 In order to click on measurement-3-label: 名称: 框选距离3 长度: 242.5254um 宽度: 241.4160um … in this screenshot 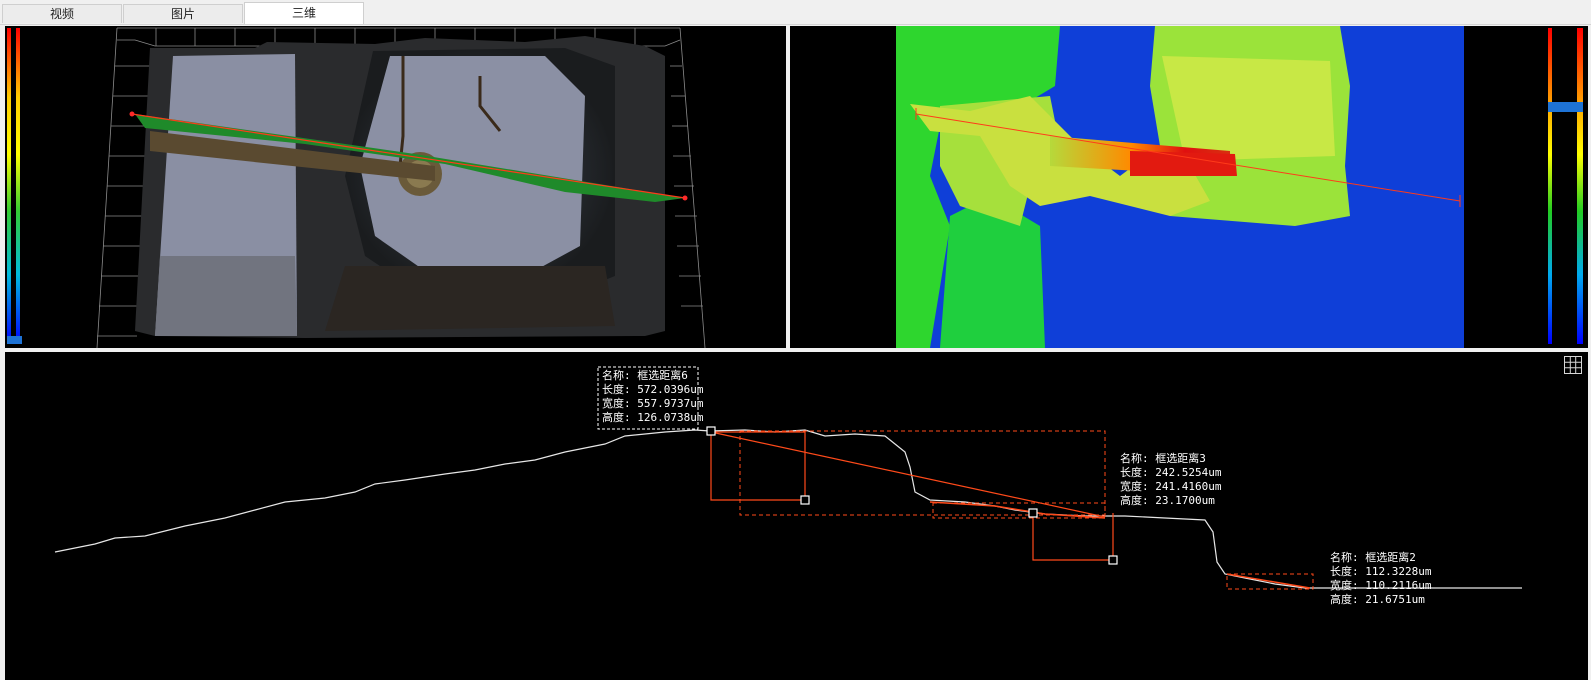, I will do `click(1170, 480)`.